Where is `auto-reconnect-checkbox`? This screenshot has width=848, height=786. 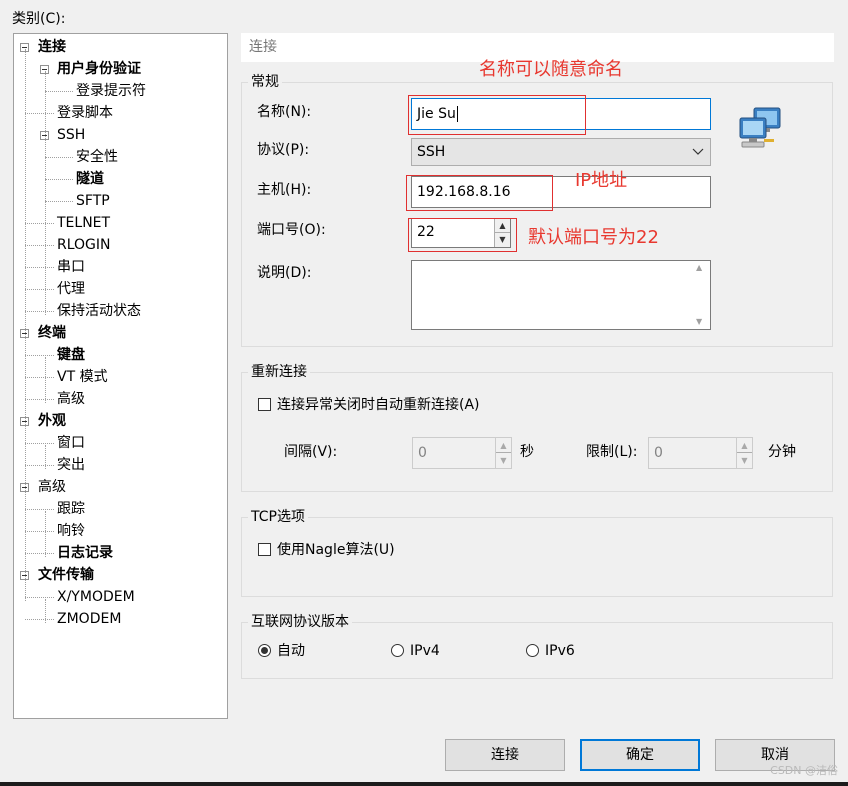 auto-reconnect-checkbox is located at coordinates (264, 404).